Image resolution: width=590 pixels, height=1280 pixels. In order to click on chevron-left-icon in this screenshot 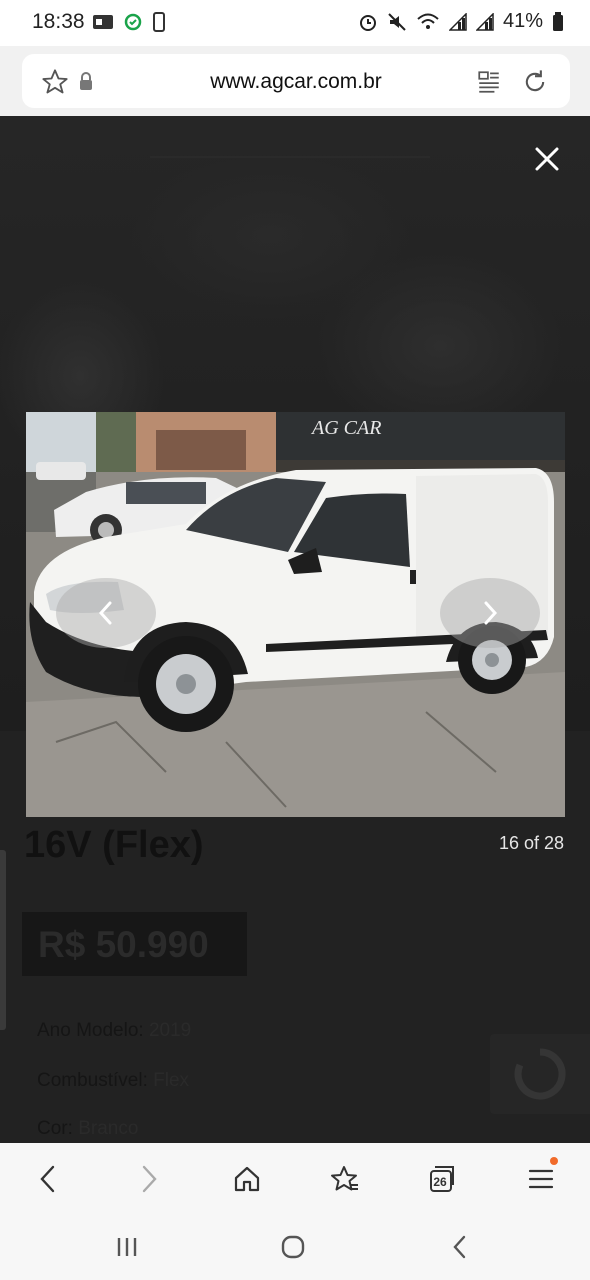, I will do `click(105, 613)`.